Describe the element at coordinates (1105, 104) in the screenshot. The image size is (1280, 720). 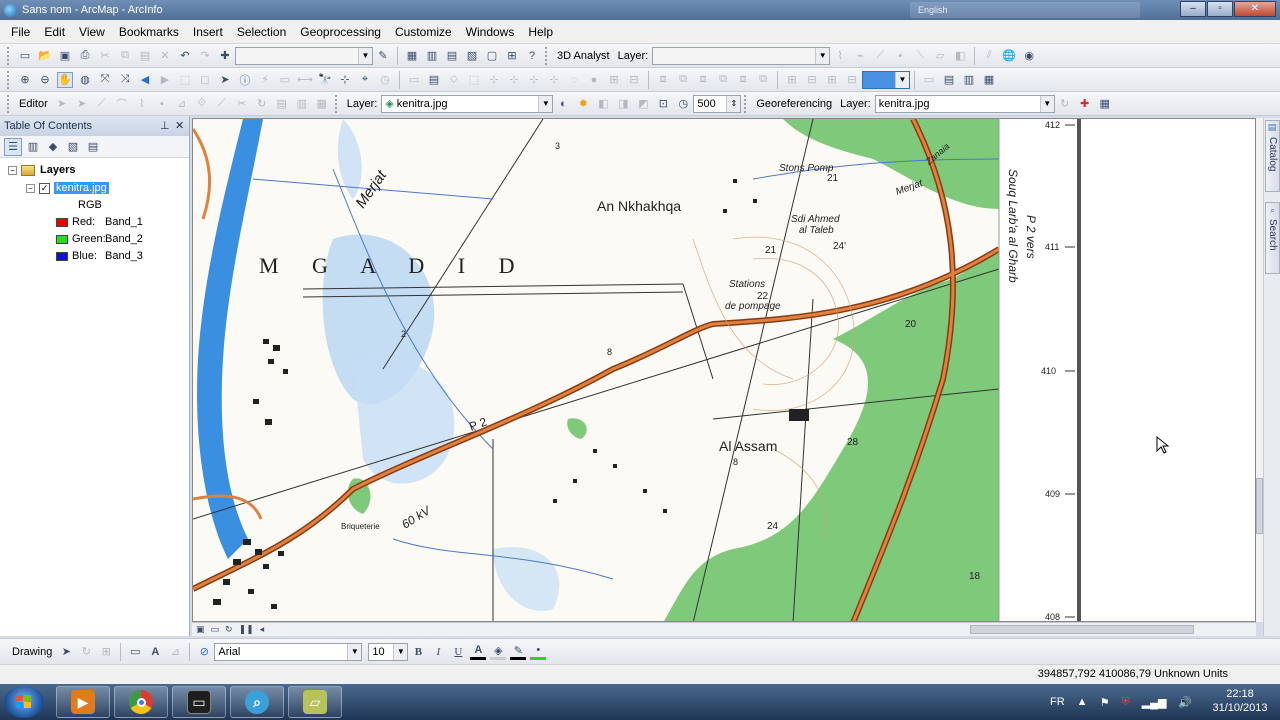
I see `view-link-table-icon: ▦` at that location.